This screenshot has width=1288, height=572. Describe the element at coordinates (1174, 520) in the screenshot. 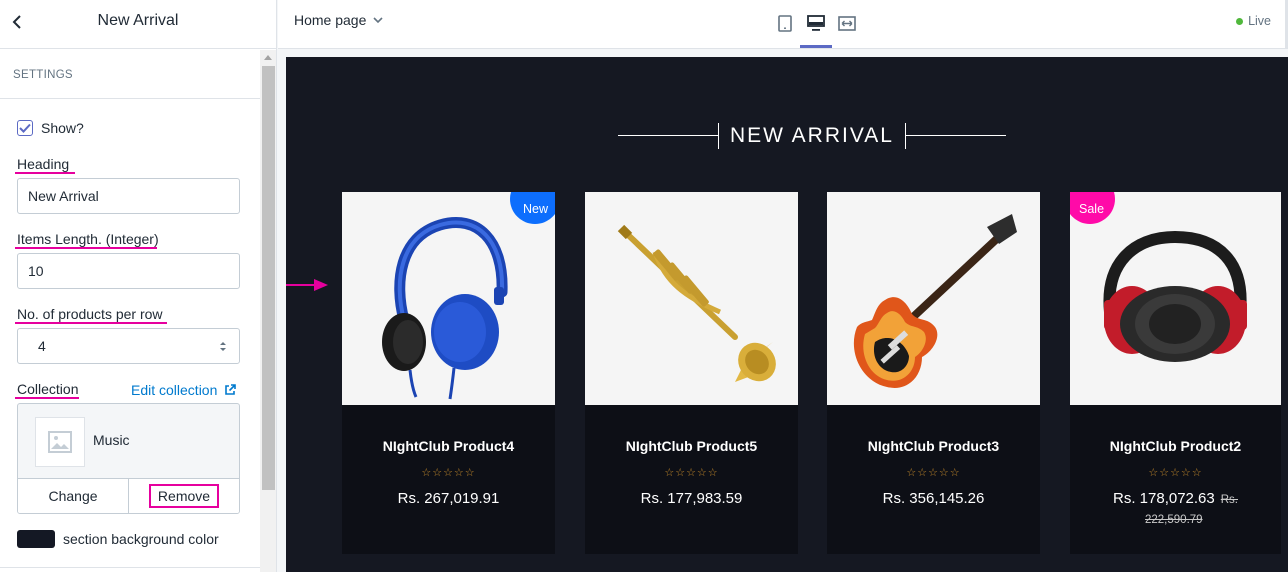

I see `old-price: 222,590.79` at that location.